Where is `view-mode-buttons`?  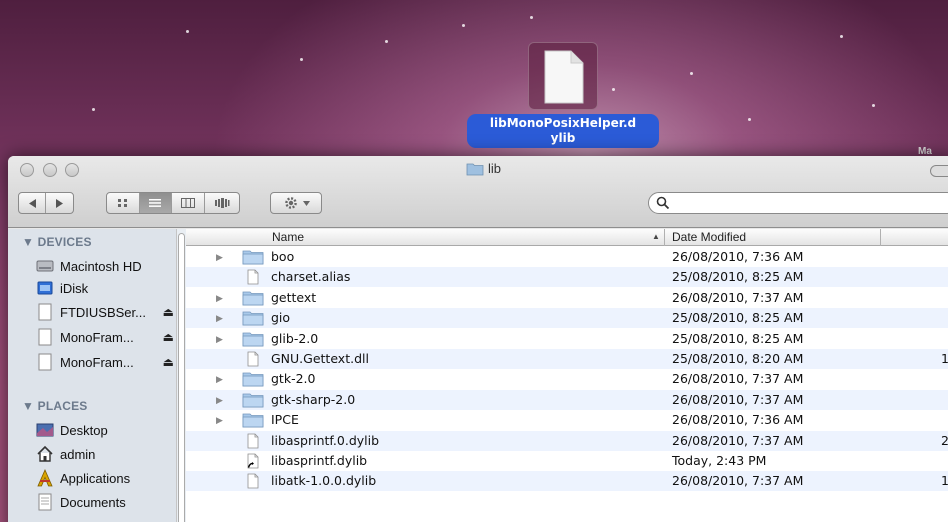
view-mode-buttons is located at coordinates (173, 203).